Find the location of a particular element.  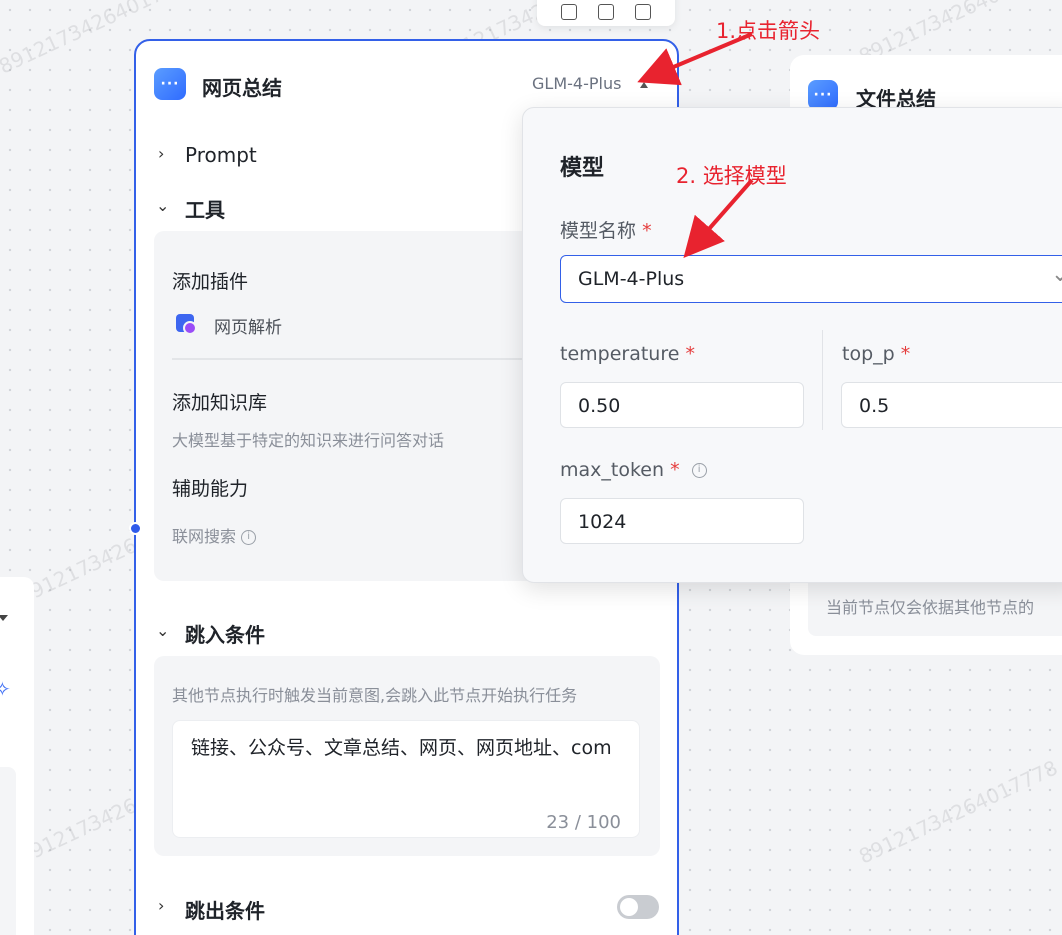

arrow-to-caret is located at coordinates (695, 59).